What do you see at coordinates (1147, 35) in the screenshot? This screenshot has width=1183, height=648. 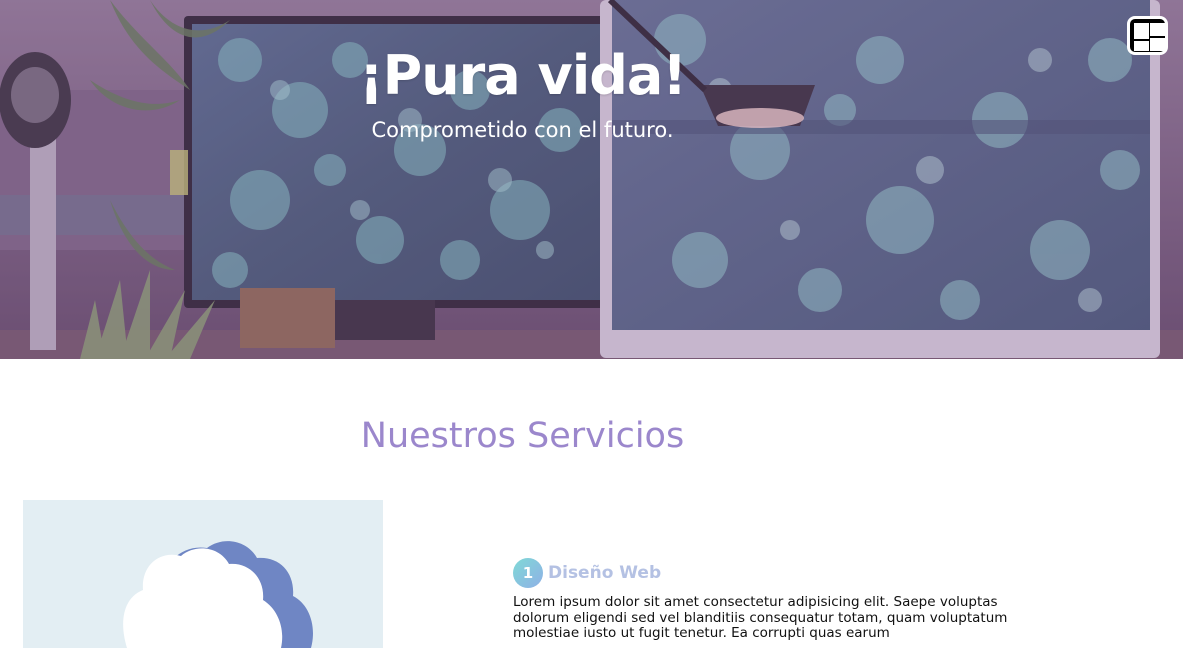 I see `grid-menu-button` at bounding box center [1147, 35].